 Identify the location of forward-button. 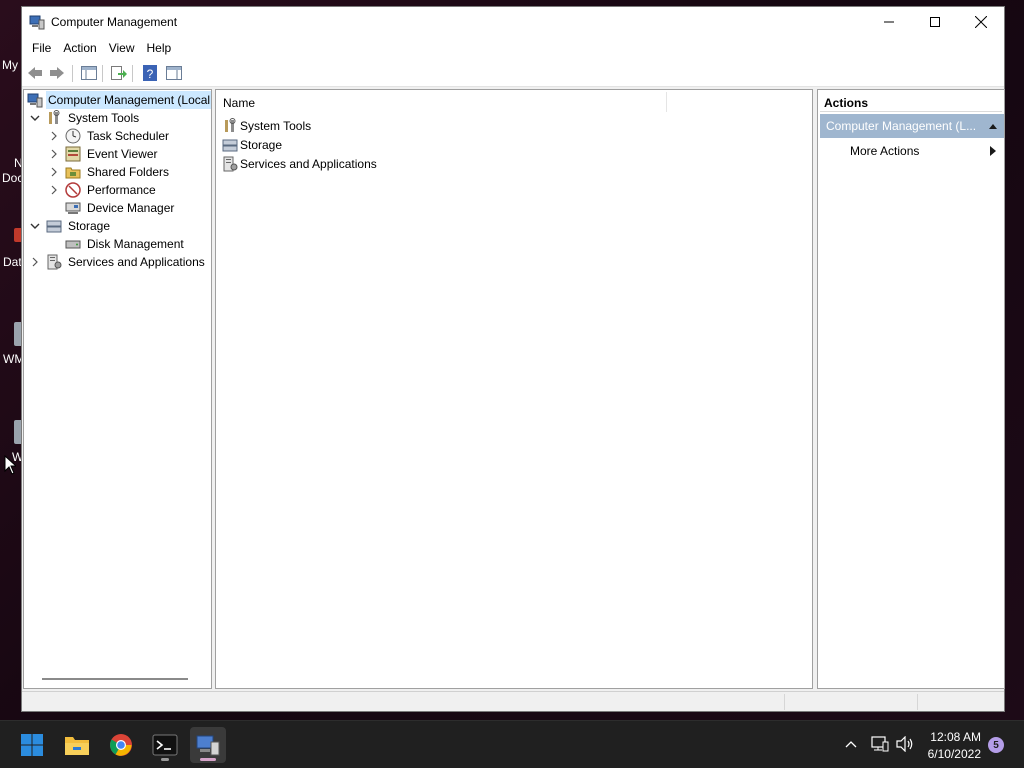
(57, 73).